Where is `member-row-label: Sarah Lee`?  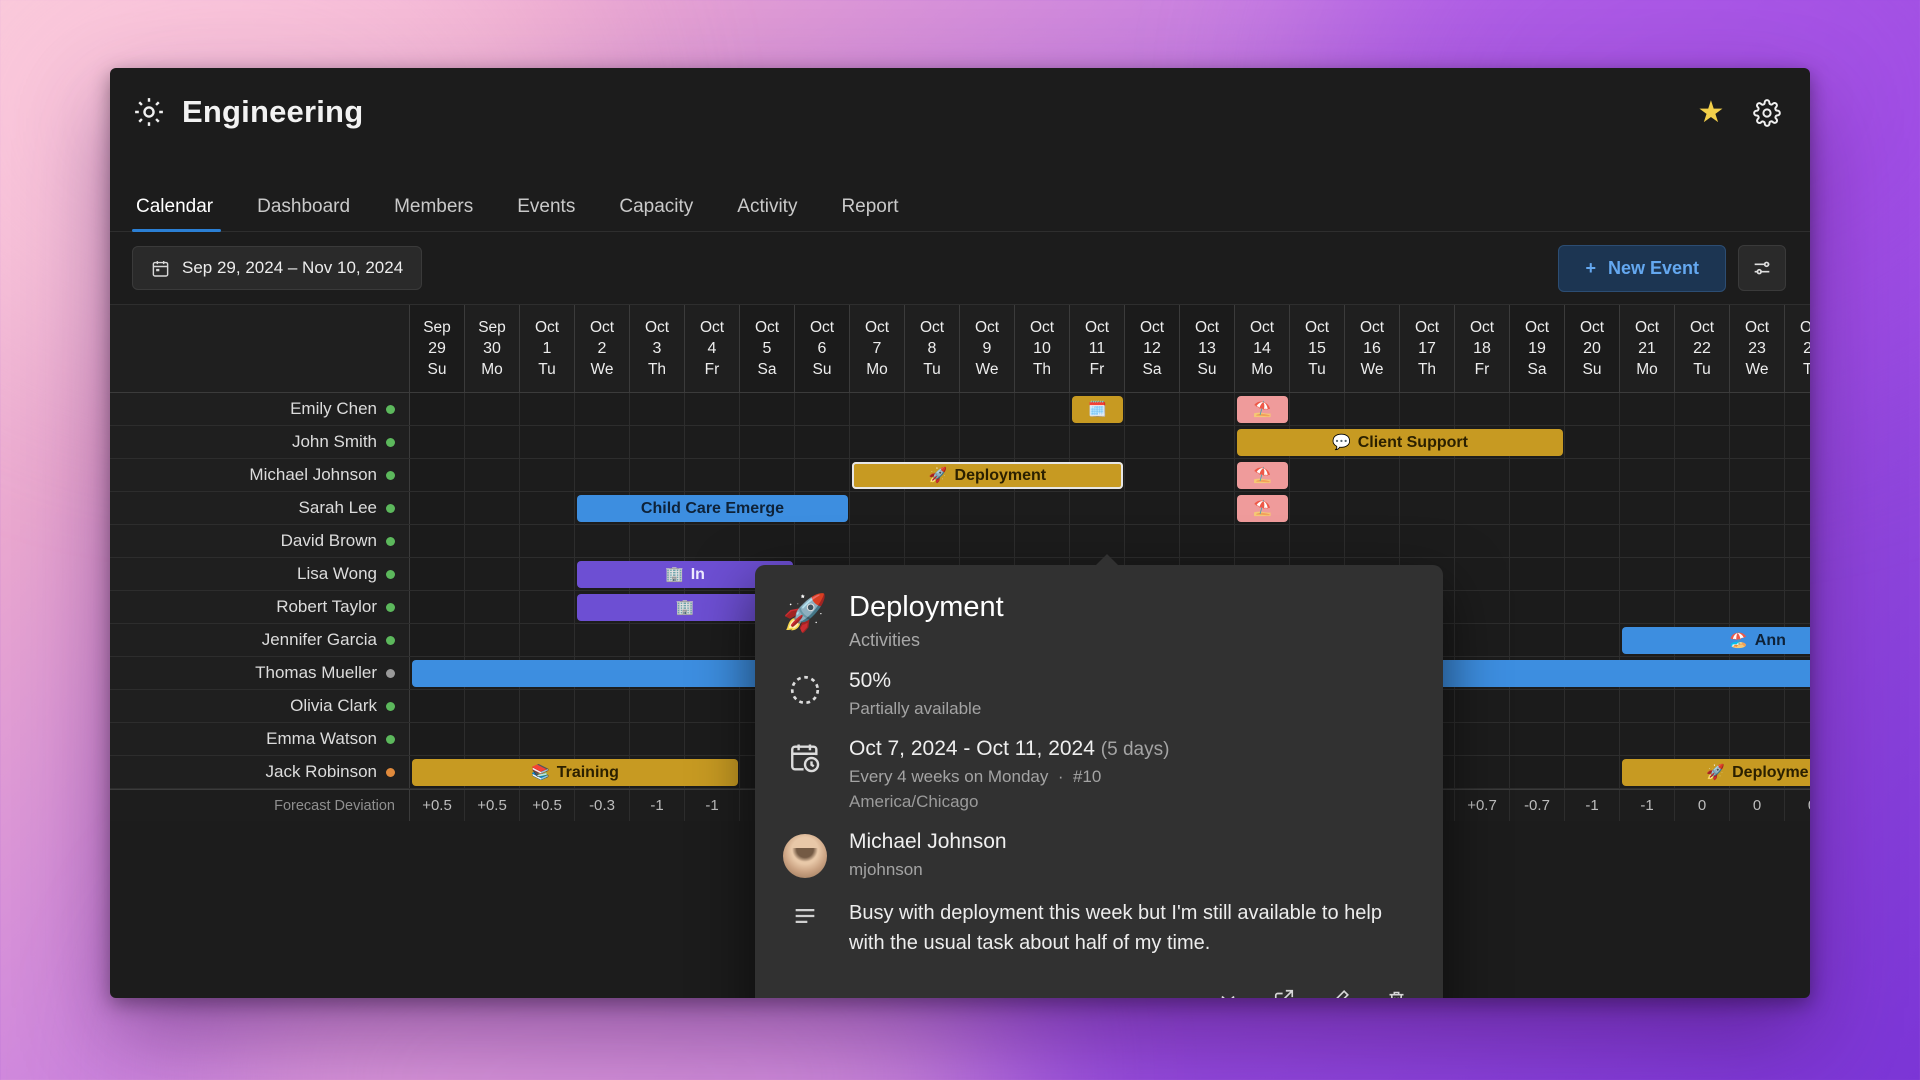
member-row-label: Sarah Lee is located at coordinates (260, 508).